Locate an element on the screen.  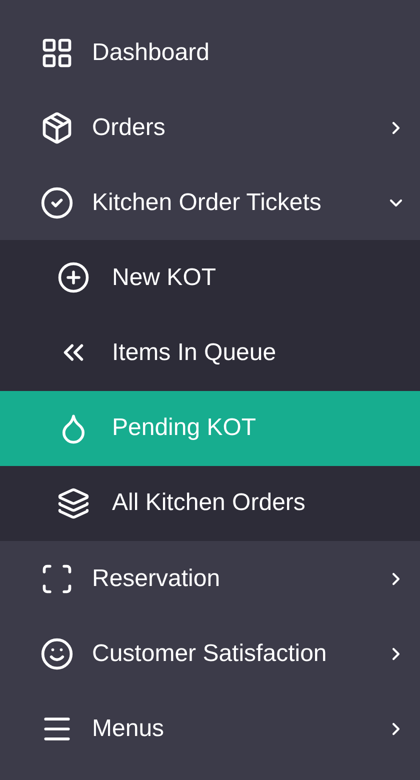
menu-item: Reservation is located at coordinates (210, 578).